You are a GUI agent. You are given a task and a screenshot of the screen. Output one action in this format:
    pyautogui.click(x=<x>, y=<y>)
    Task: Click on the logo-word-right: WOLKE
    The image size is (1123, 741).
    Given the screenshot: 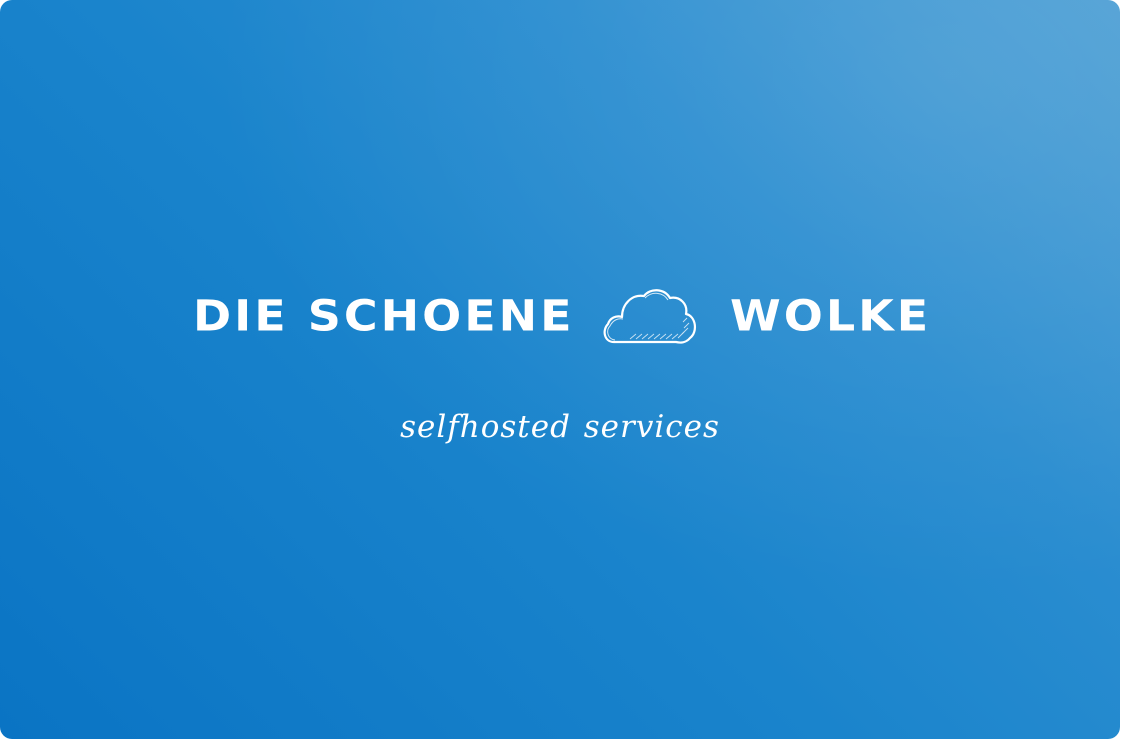 What is the action you would take?
    pyautogui.click(x=831, y=316)
    